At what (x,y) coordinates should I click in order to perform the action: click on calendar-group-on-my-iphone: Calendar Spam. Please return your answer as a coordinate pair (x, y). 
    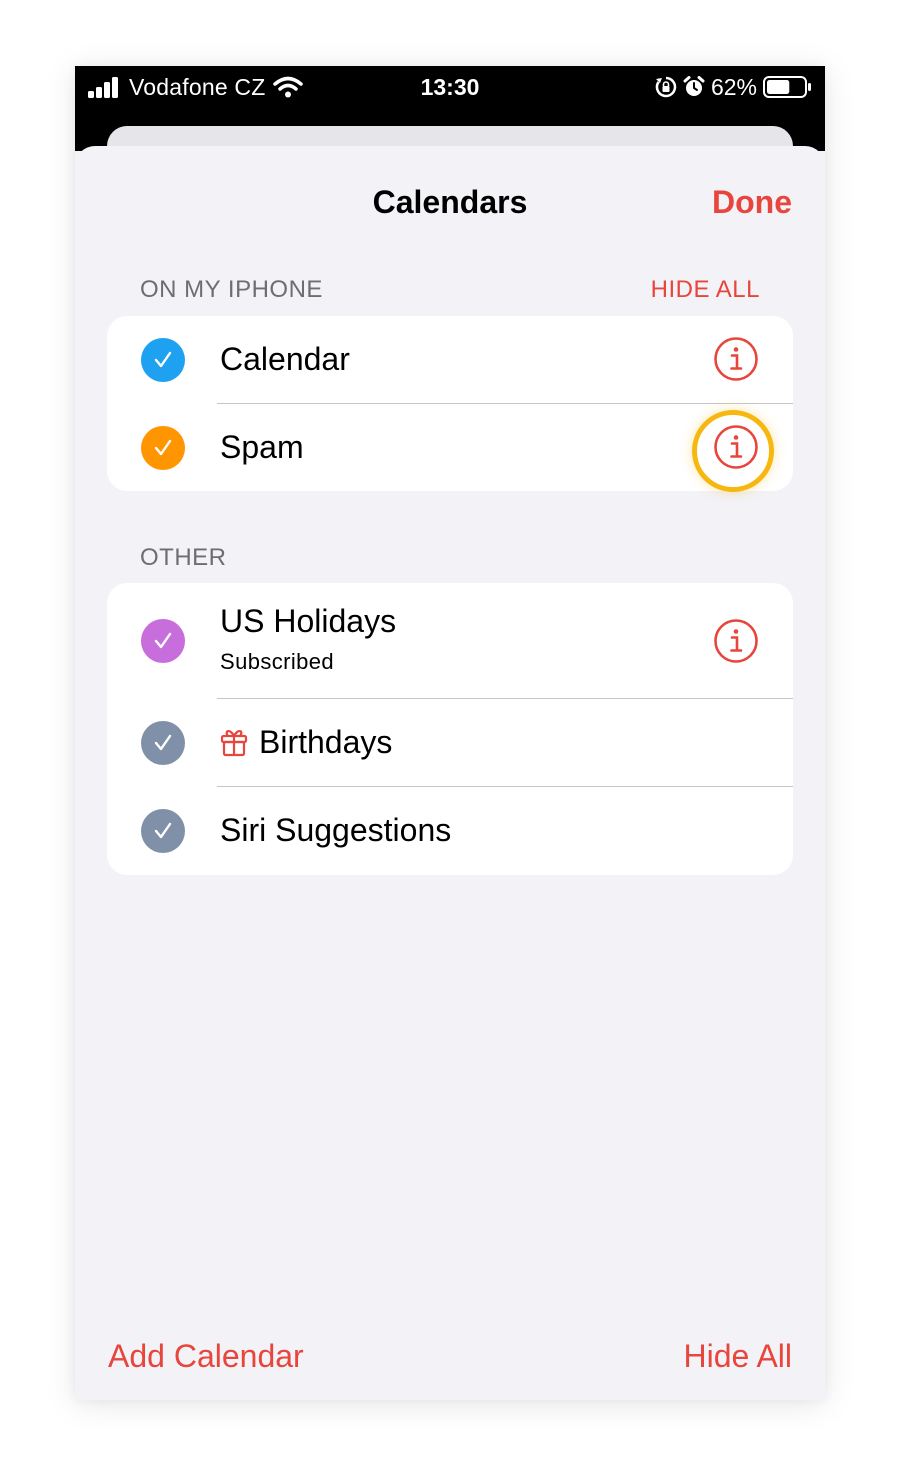
    Looking at the image, I should click on (450, 404).